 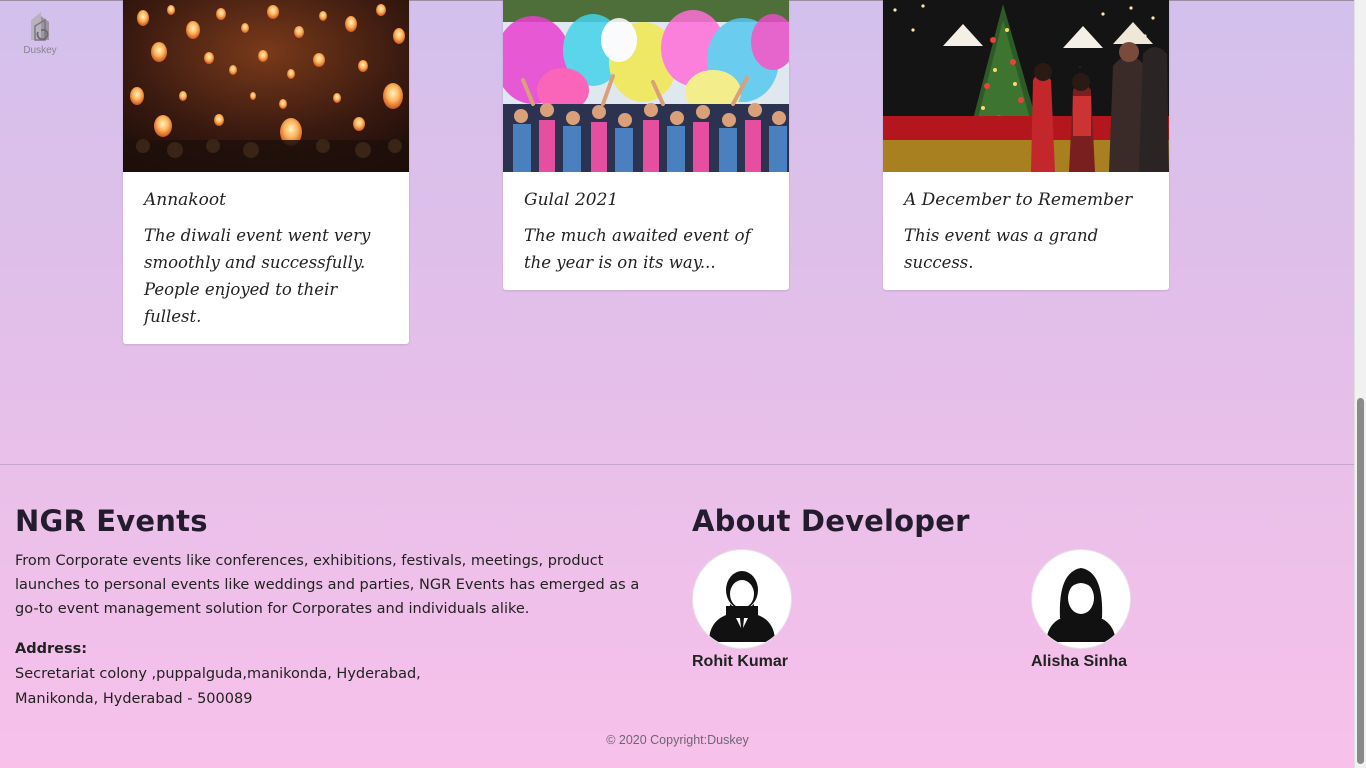 I want to click on copyright-text: © 2020 Copyright:Duskey, so click(x=677, y=740).